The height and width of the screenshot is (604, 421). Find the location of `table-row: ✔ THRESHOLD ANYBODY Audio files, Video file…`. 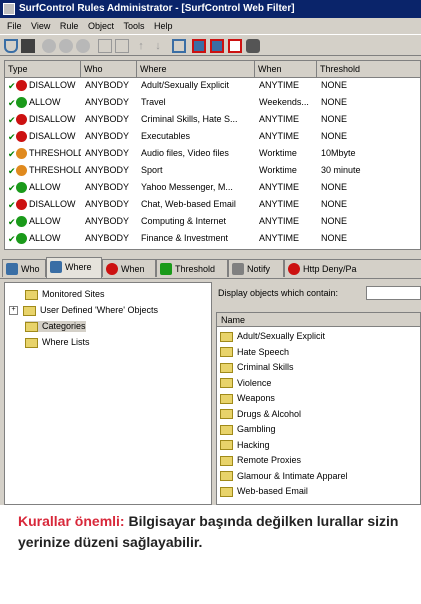

table-row: ✔ THRESHOLD ANYBODY Audio files, Video file… is located at coordinates (212, 153).